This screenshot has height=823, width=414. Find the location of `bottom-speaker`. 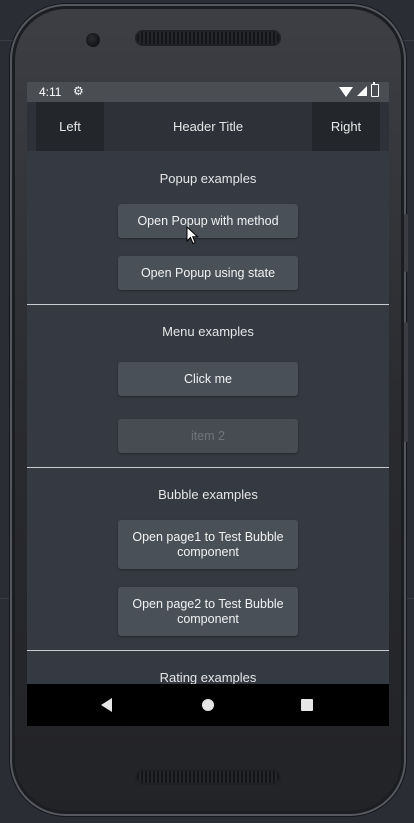

bottom-speaker is located at coordinates (208, 777).